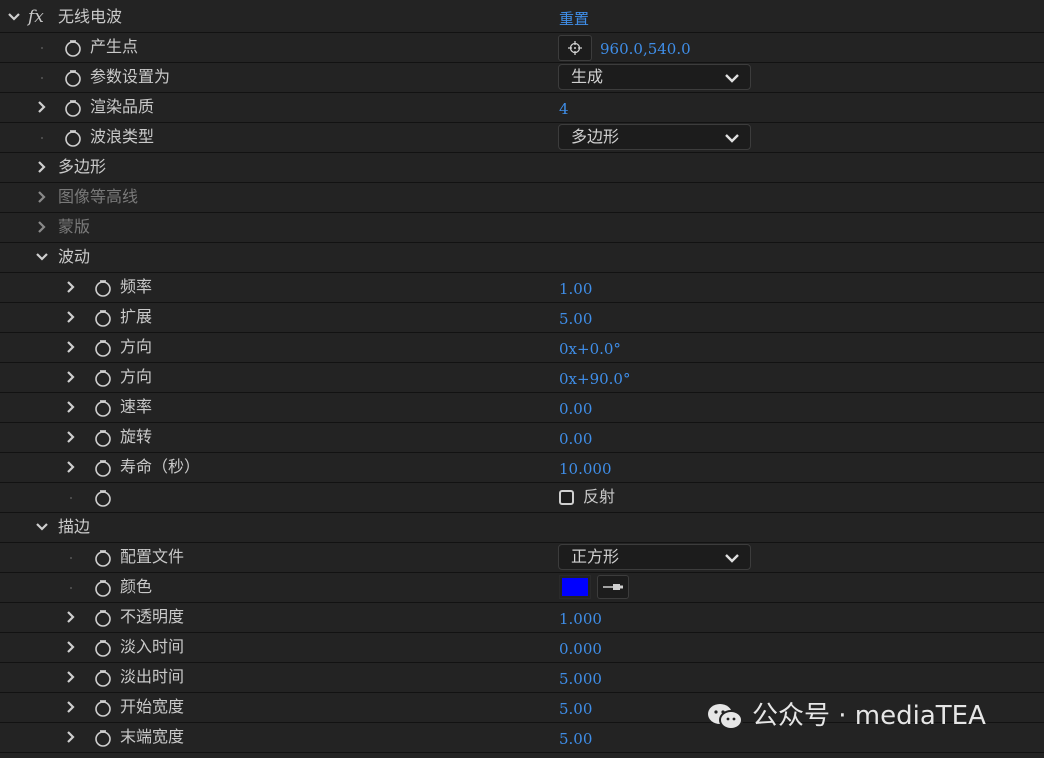 Image resolution: width=1044 pixels, height=758 pixels. Describe the element at coordinates (575, 739) in the screenshot. I see `end-width-value: 5.00` at that location.